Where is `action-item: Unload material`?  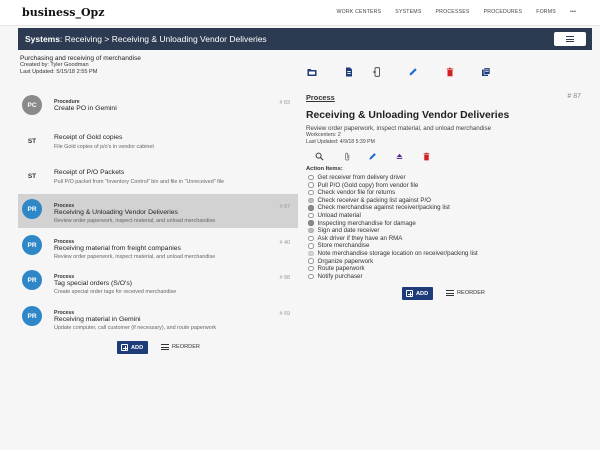 action-item: Unload material is located at coordinates (334, 215).